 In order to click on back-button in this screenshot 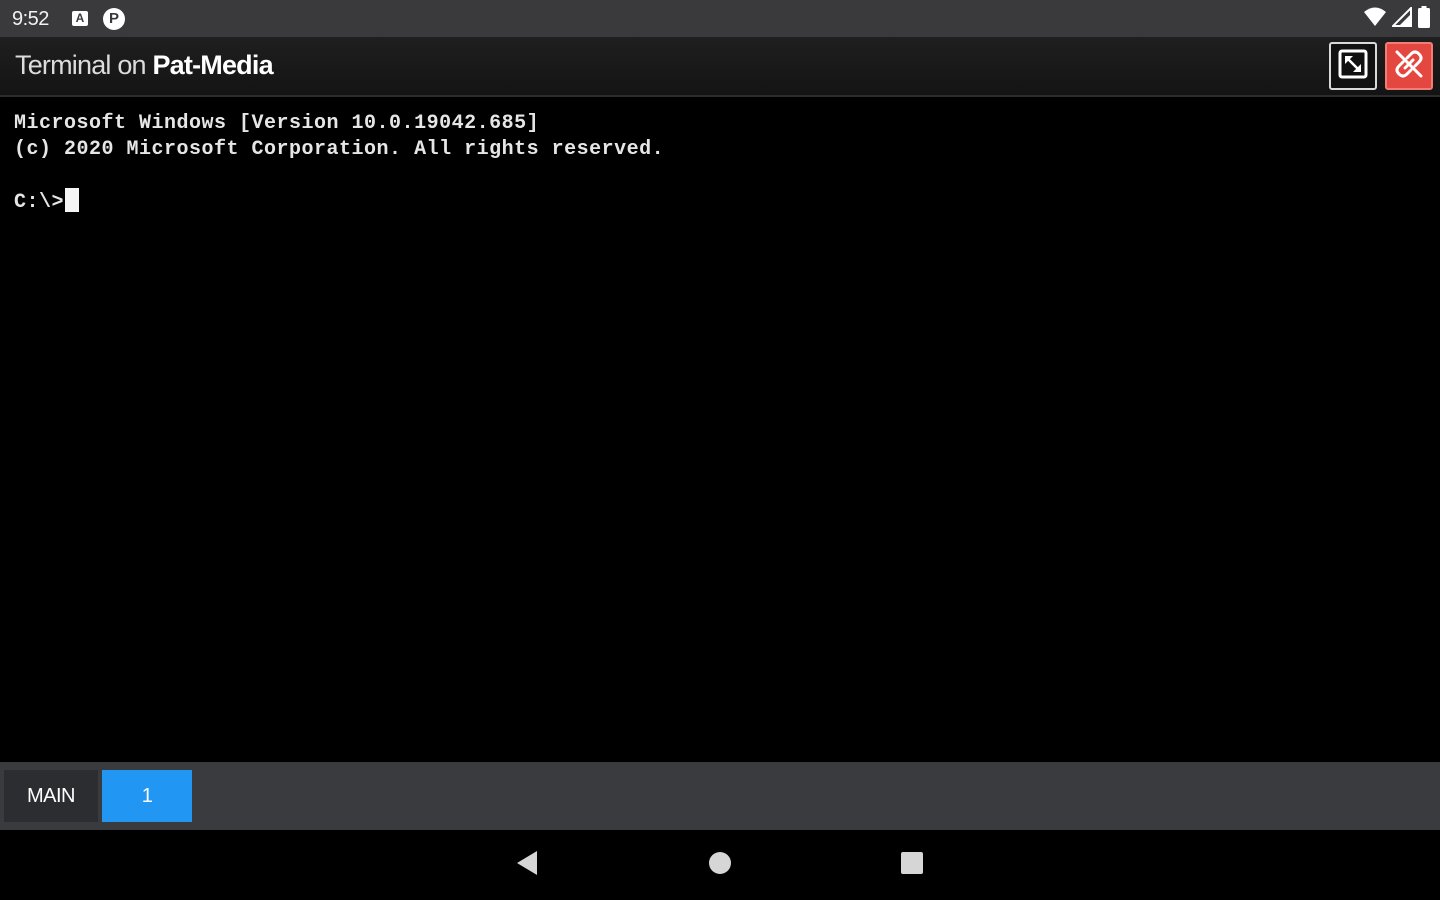, I will do `click(527, 865)`.